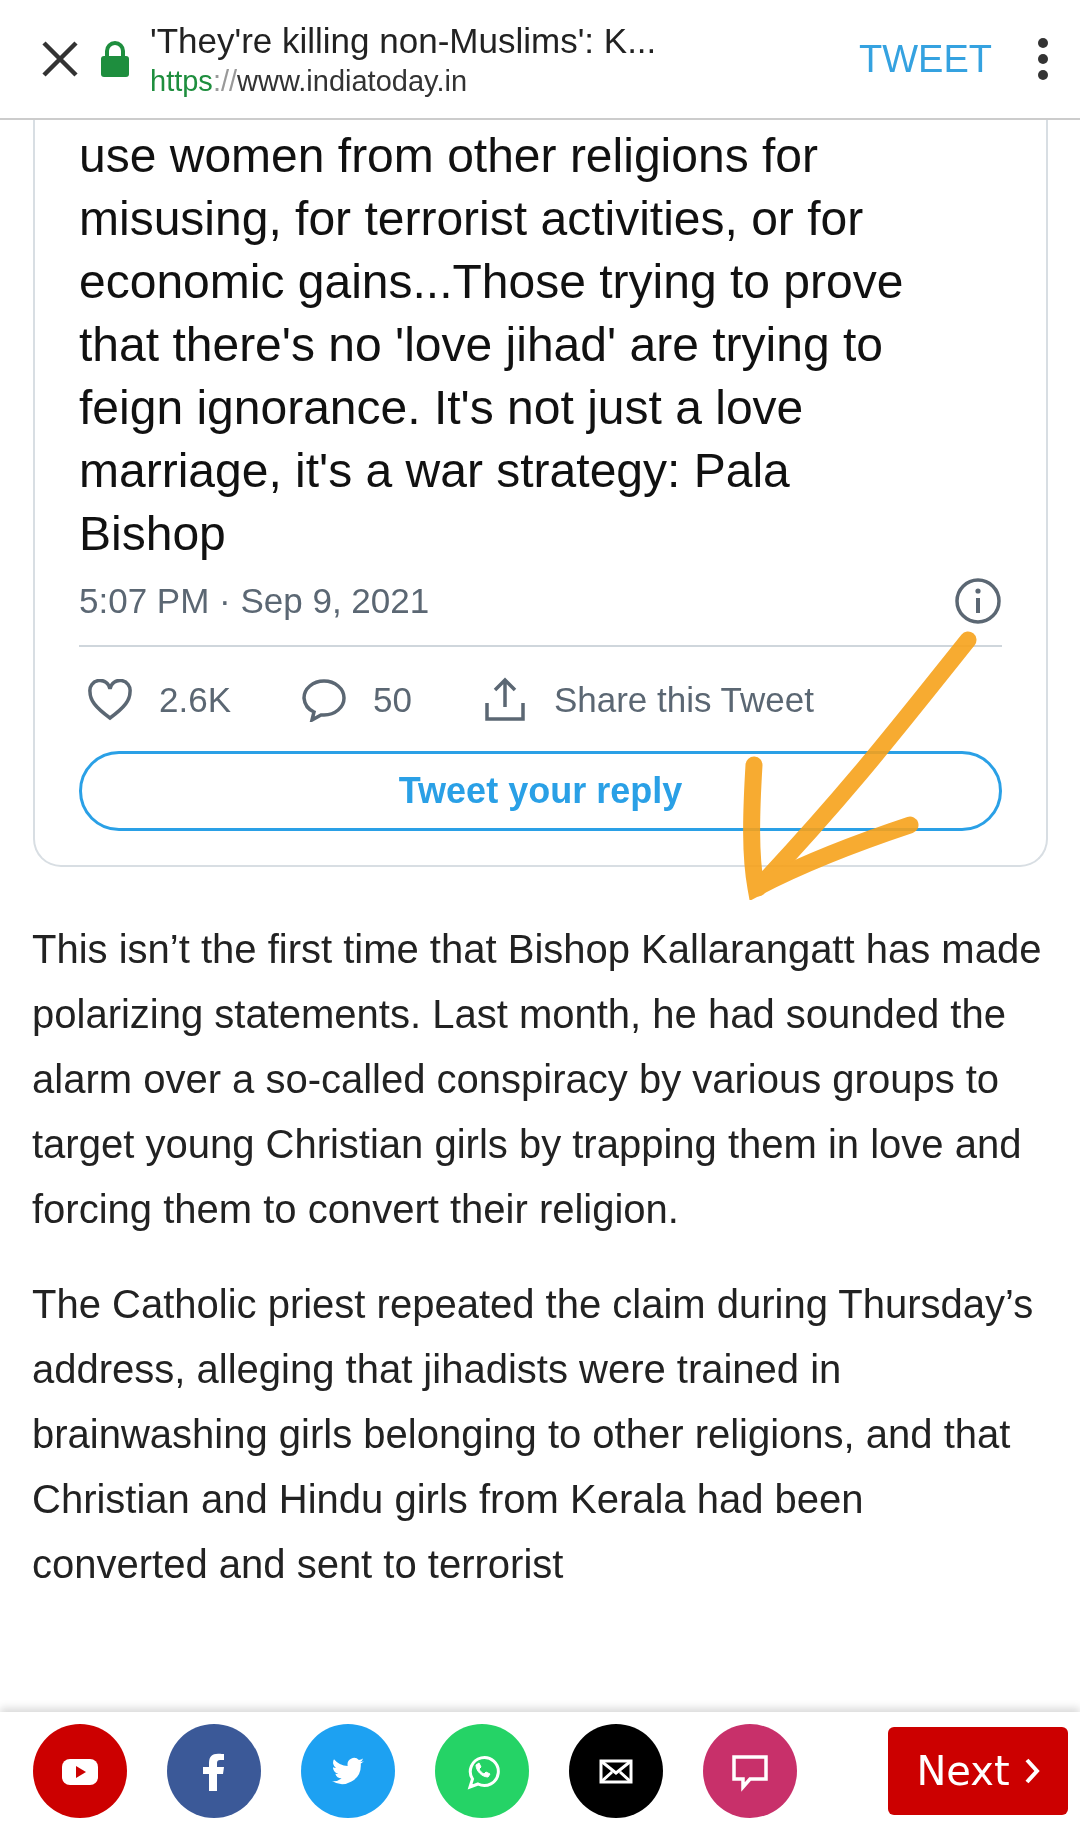 This screenshot has height=1830, width=1080. What do you see at coordinates (110, 700) in the screenshot?
I see `heart-icon` at bounding box center [110, 700].